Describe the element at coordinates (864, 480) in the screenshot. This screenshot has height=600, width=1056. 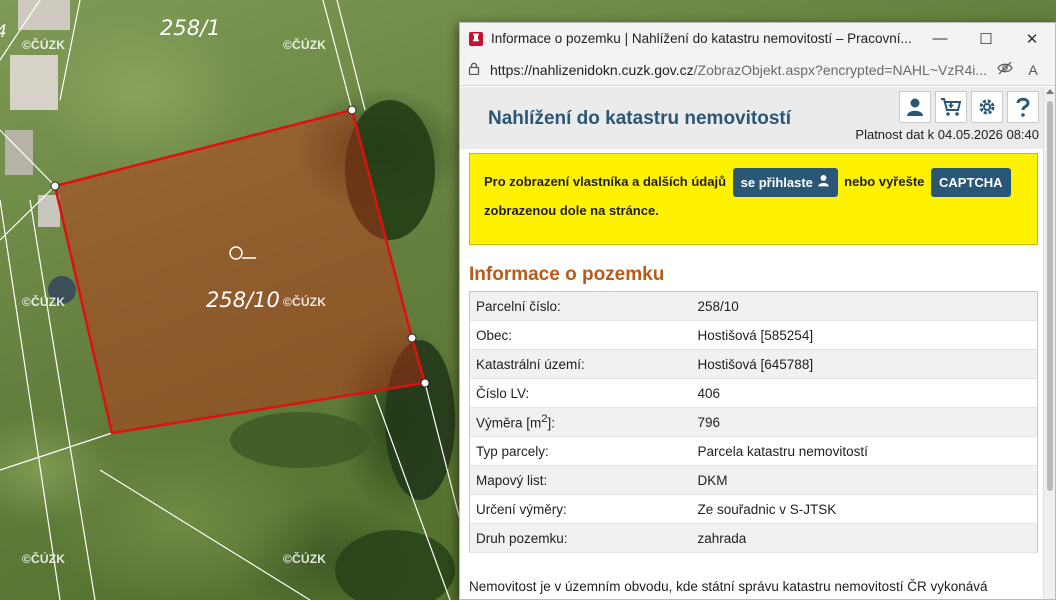
I see `row-value: DKM` at that location.